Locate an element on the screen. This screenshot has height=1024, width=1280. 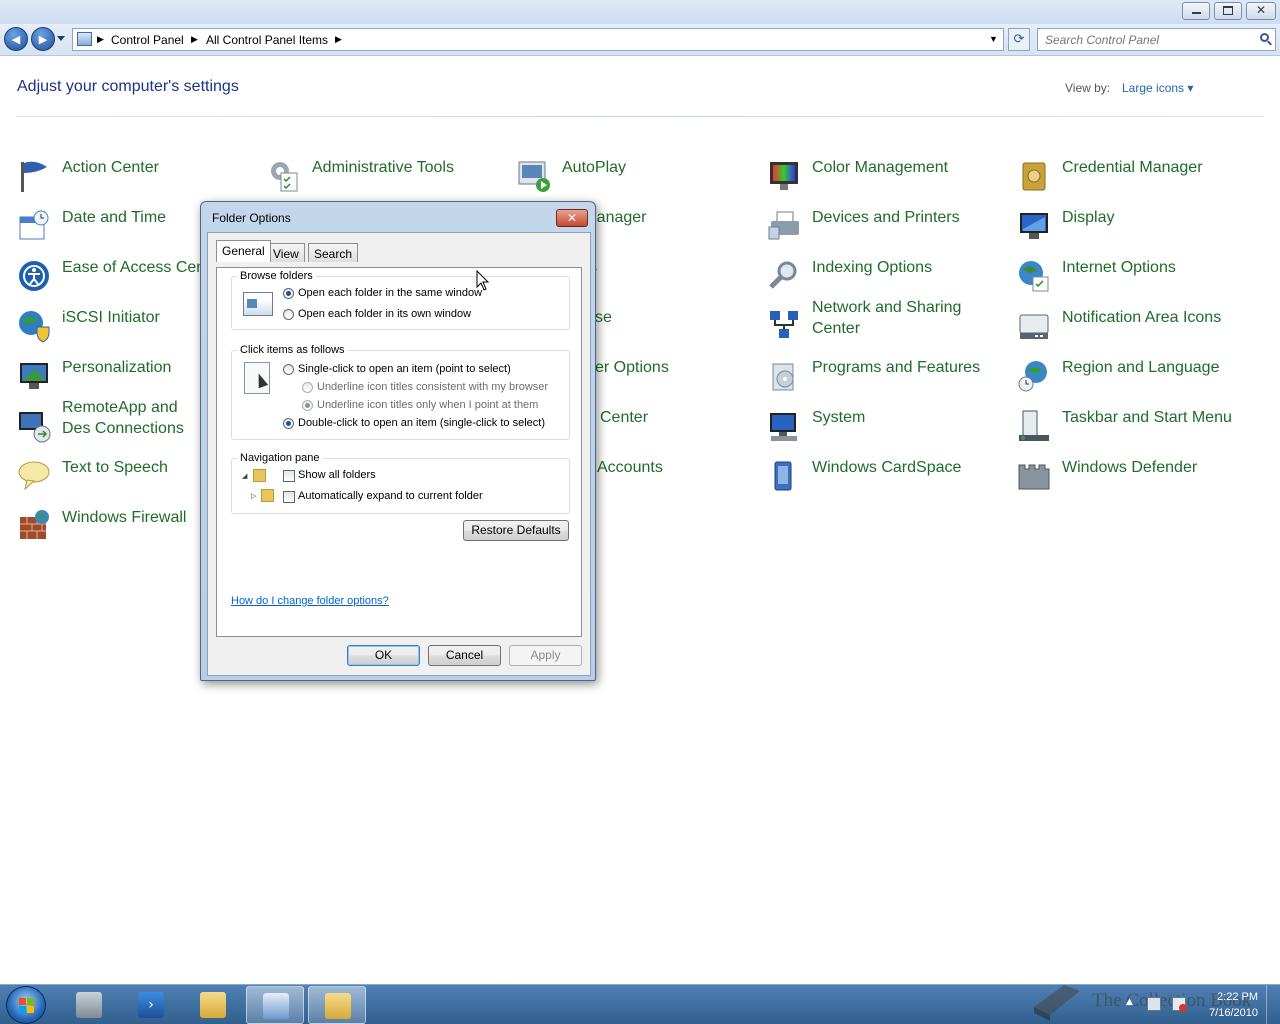
radio-same-window is located at coordinates (288, 293).